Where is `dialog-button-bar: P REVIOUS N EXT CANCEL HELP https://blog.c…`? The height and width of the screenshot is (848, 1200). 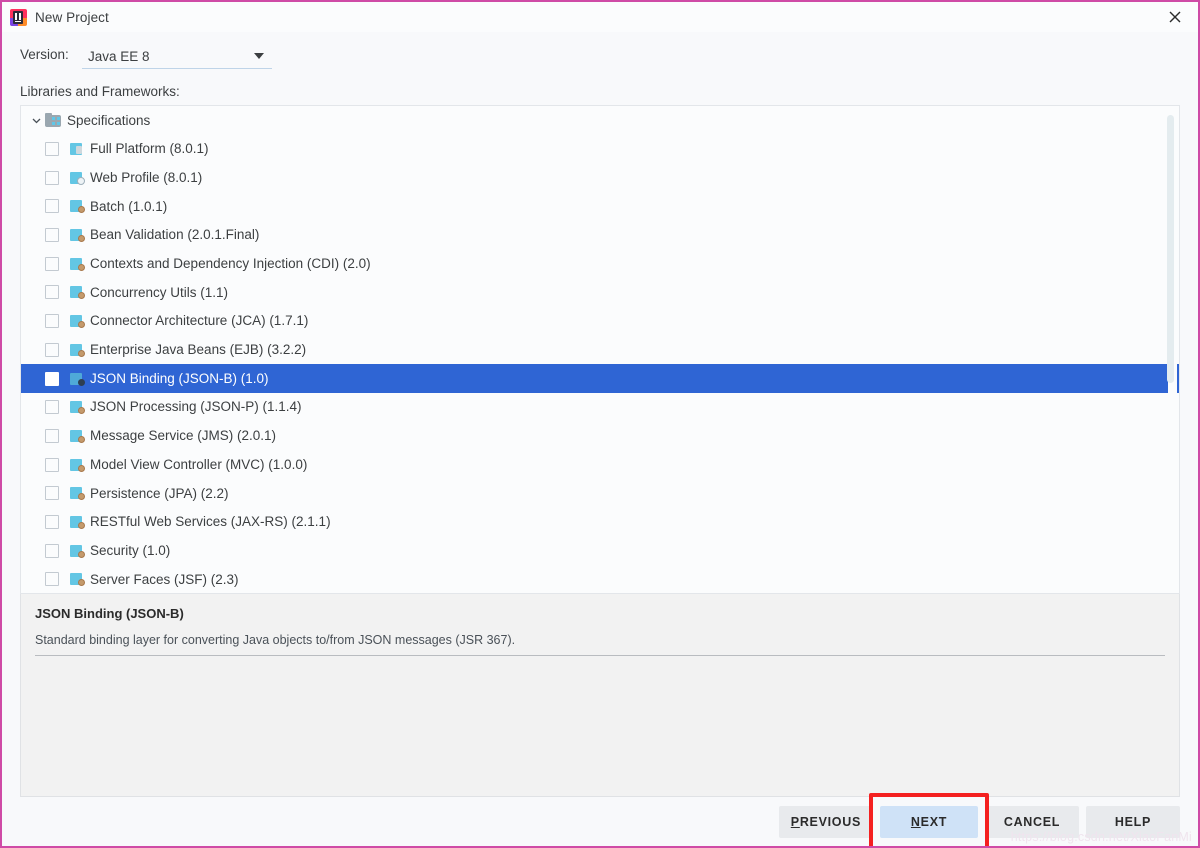 dialog-button-bar: P REVIOUS N EXT CANCEL HELP https://blog.c… is located at coordinates (600, 819).